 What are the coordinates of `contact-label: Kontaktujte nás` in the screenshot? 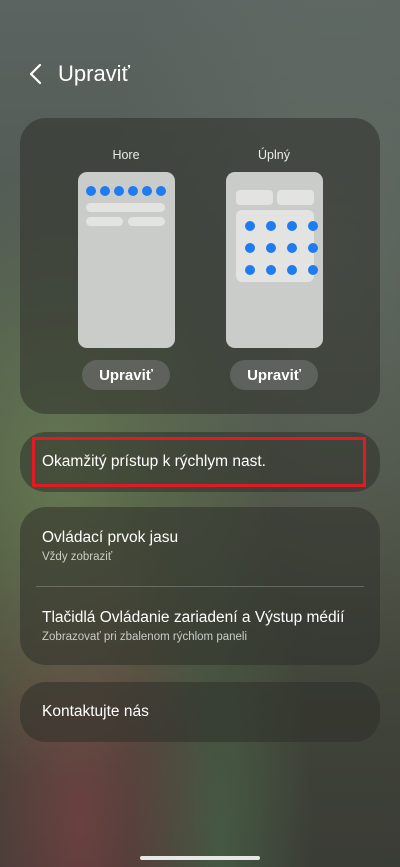 It's located at (95, 711).